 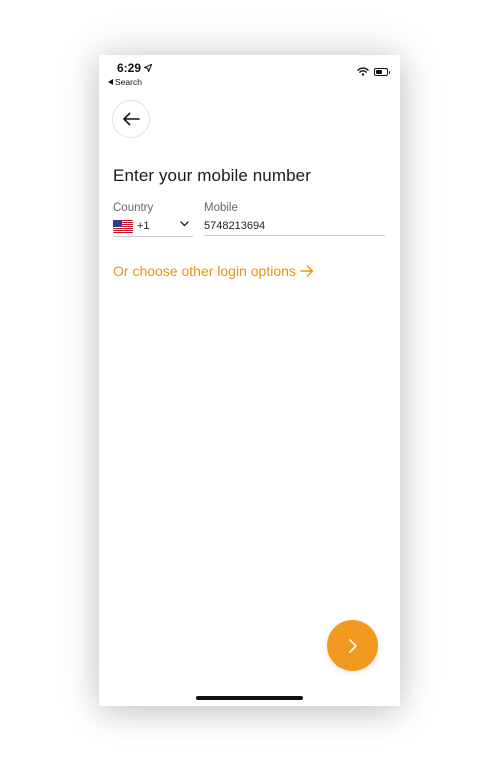 What do you see at coordinates (128, 82) in the screenshot?
I see `status-back-label: Search` at bounding box center [128, 82].